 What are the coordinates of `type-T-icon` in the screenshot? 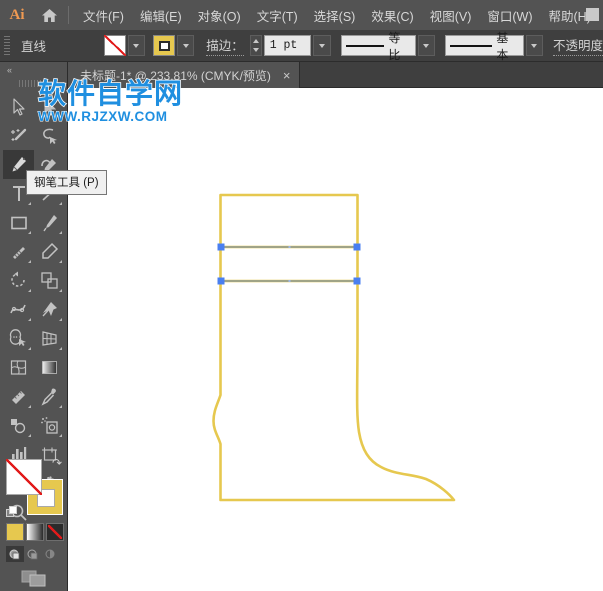 It's located at (18, 193).